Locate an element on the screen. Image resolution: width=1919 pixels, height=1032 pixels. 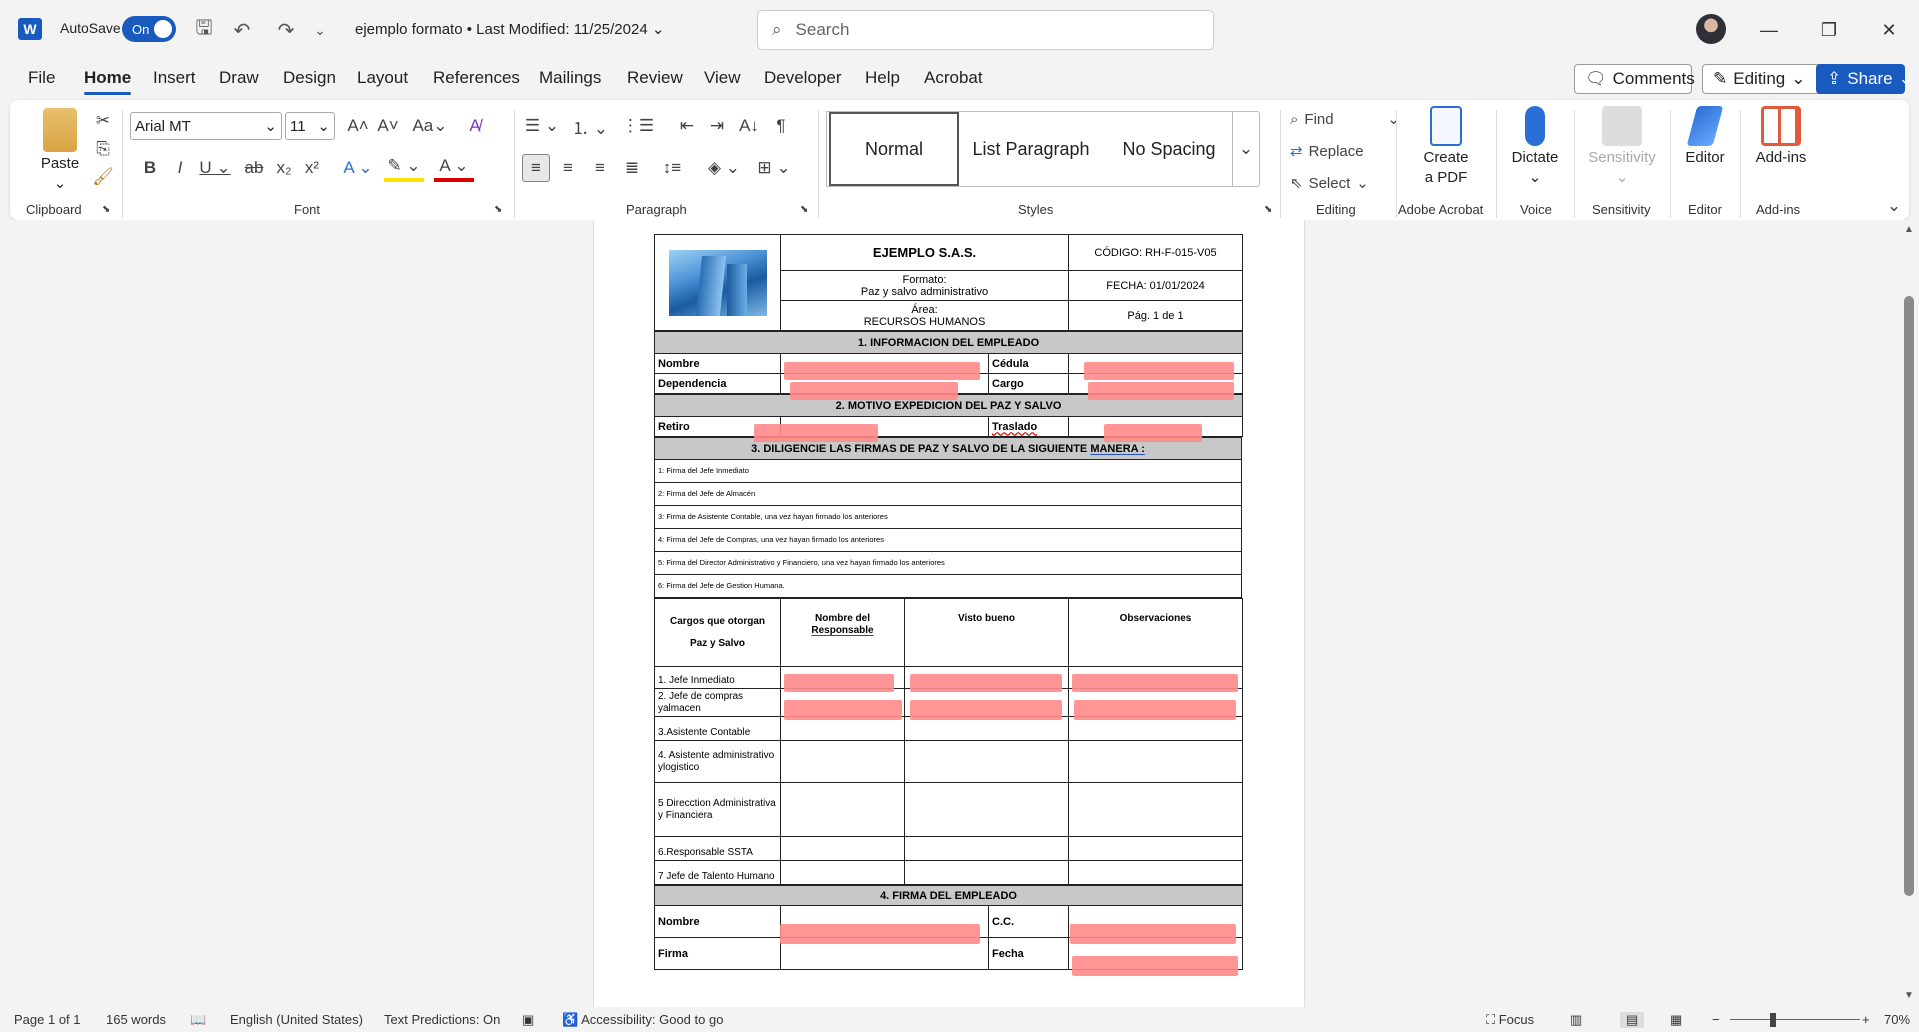
show-formatting-icon: ¶ is located at coordinates (781, 126).